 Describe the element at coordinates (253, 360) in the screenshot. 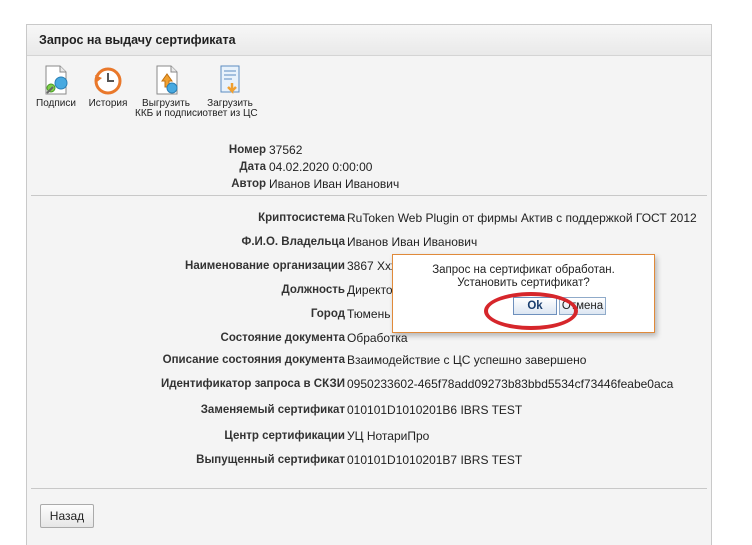

I see `field-label: Описание состояния документа` at that location.